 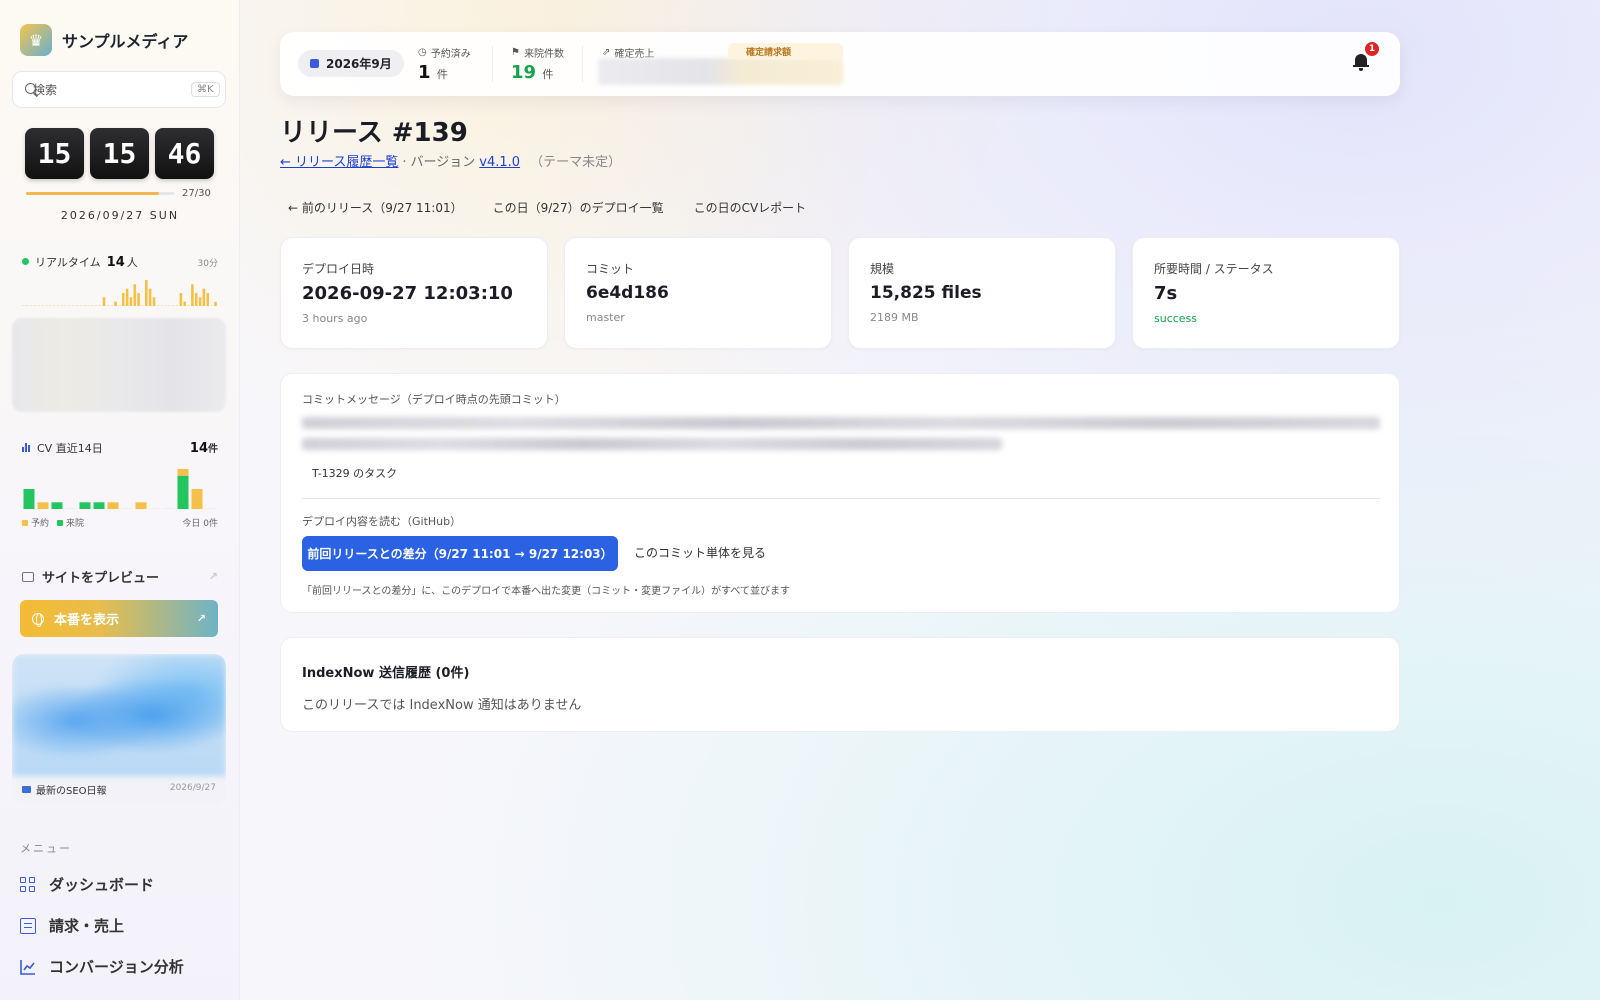 What do you see at coordinates (543, 54) in the screenshot?
I see `stat-visits-text: 来院件数` at bounding box center [543, 54].